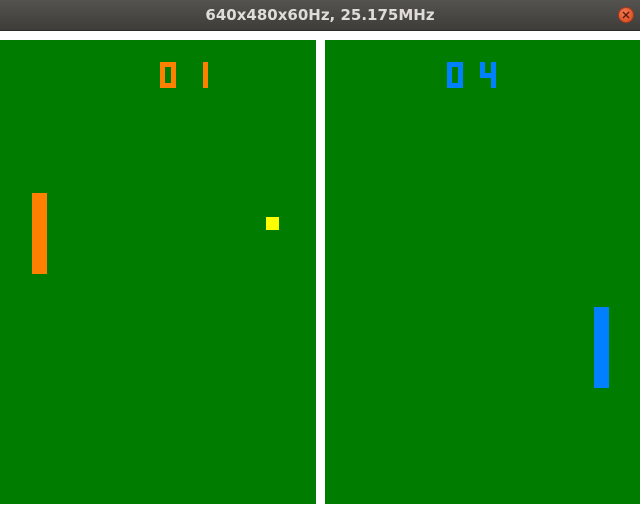  I want to click on ball, so click(272, 223).